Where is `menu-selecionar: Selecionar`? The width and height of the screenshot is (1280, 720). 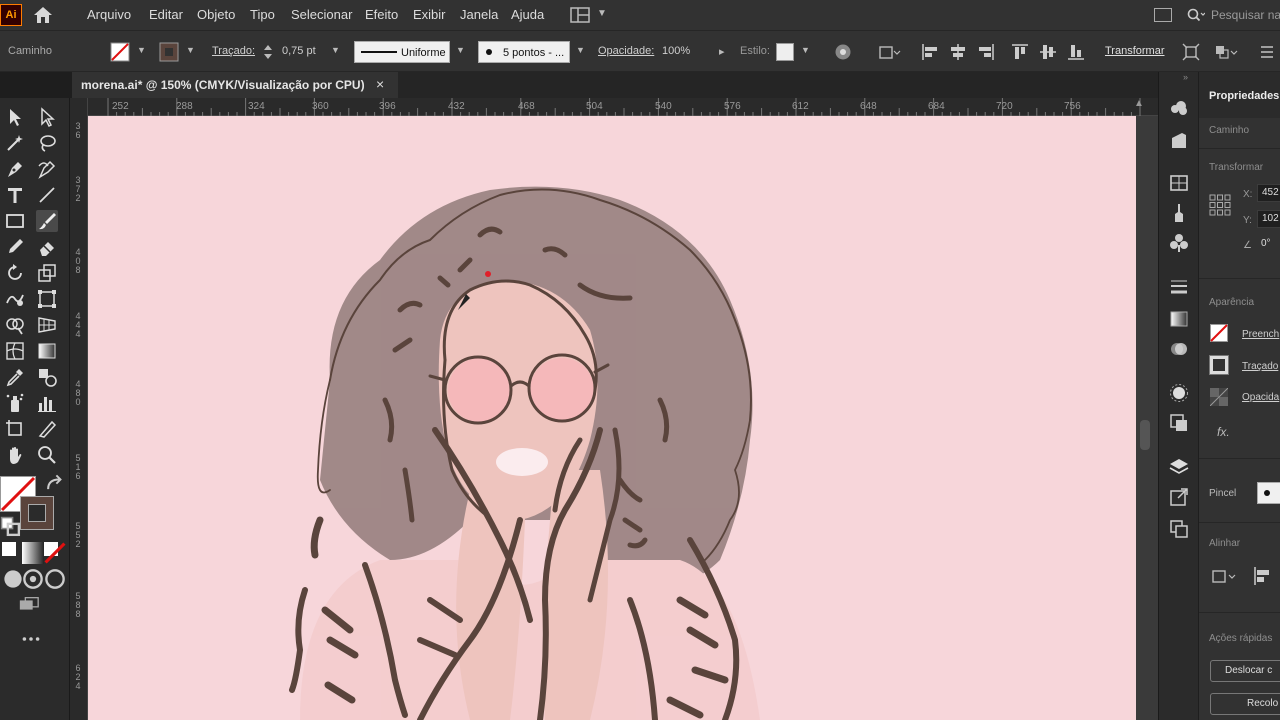 menu-selecionar: Selecionar is located at coordinates (321, 14).